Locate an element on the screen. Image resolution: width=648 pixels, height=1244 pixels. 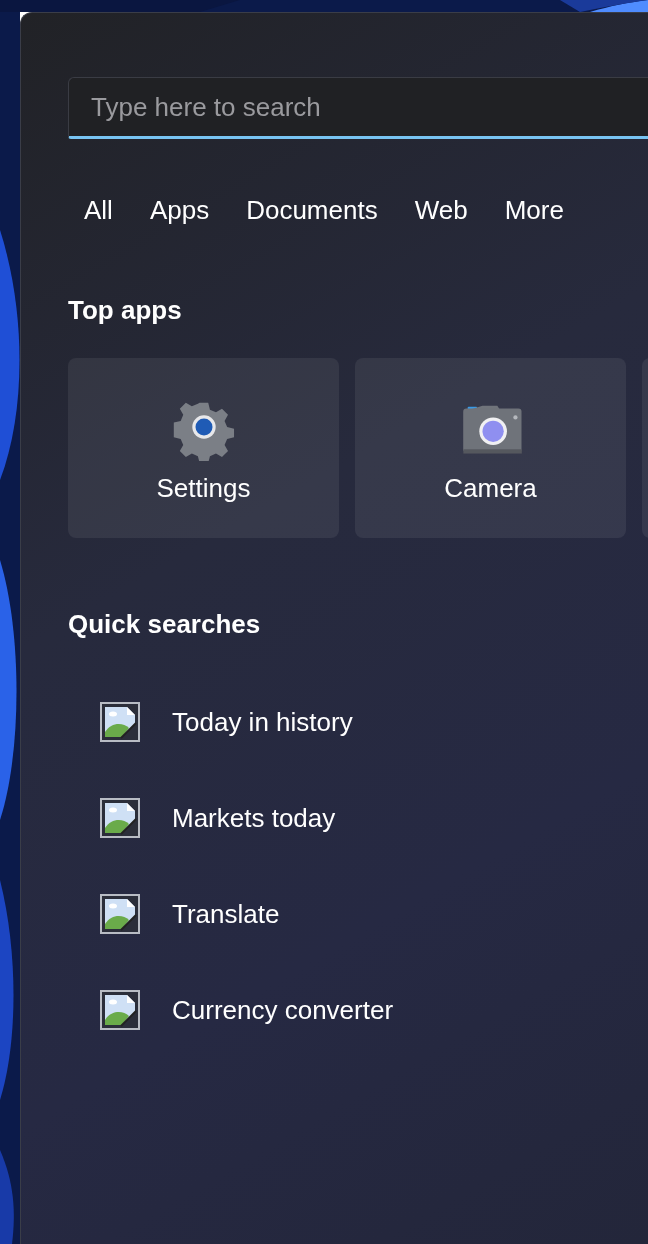
filter-tab: Documents is located at coordinates (312, 210).